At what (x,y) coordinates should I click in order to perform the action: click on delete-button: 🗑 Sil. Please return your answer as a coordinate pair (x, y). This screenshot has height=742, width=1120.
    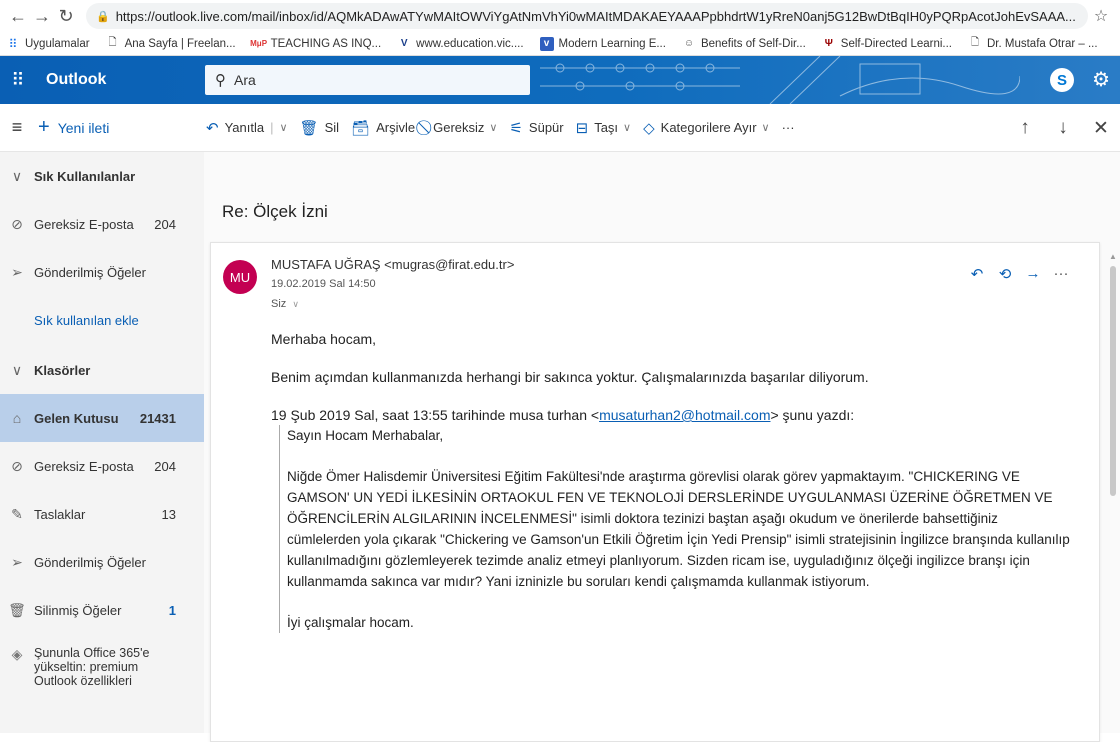
    Looking at the image, I should click on (320, 128).